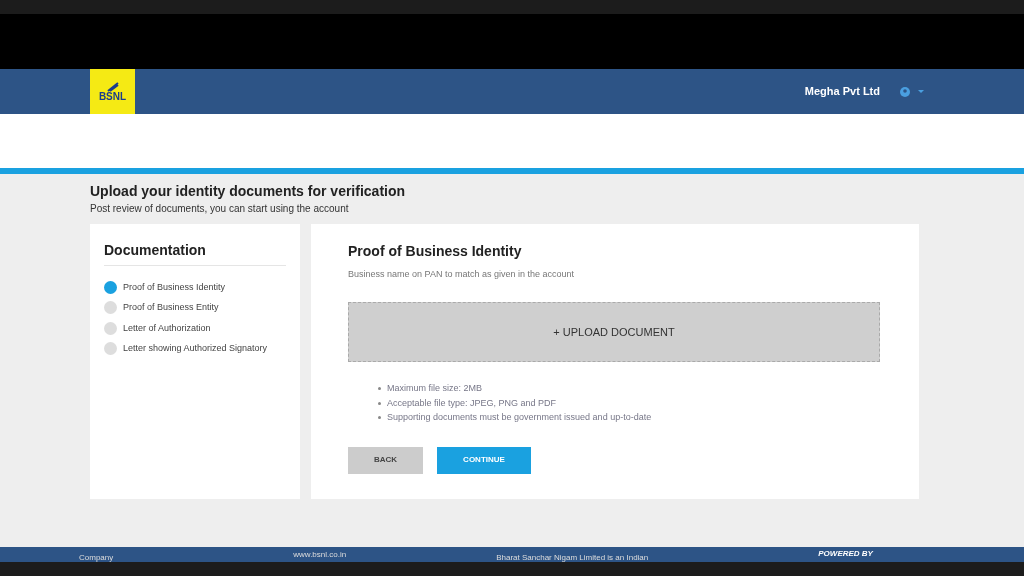 The image size is (1024, 576). I want to click on step-item: Letter of Authorization, so click(195, 328).